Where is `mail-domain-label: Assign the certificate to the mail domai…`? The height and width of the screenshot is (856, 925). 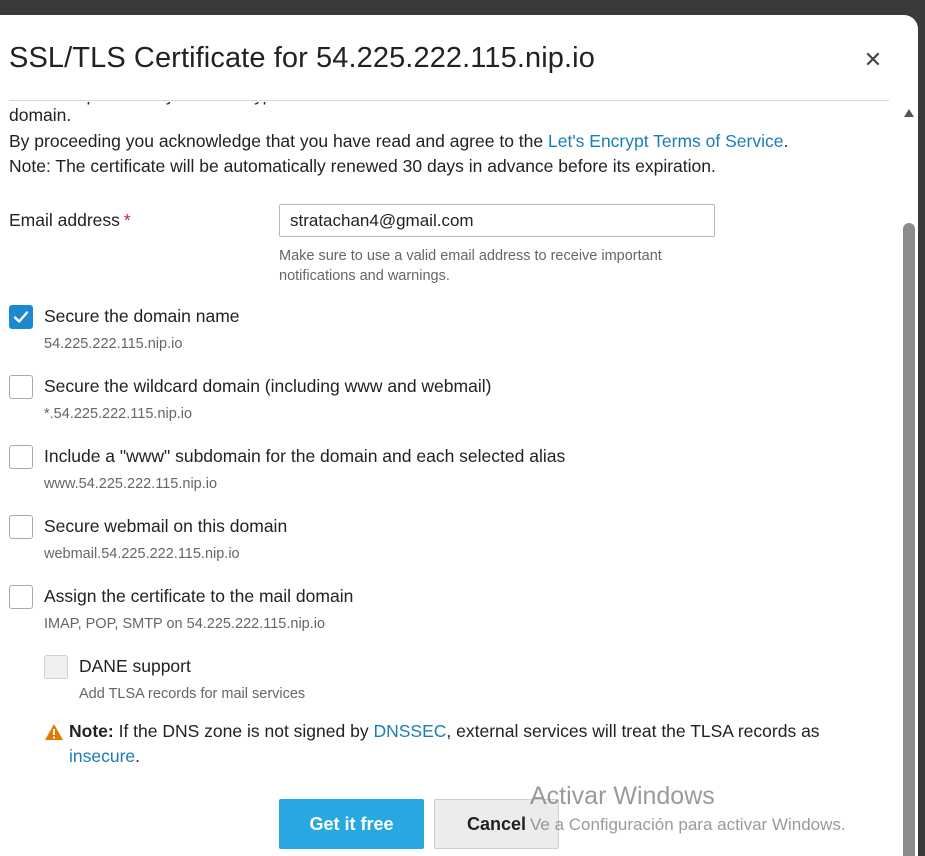 mail-domain-label: Assign the certificate to the mail domai… is located at coordinates (198, 596).